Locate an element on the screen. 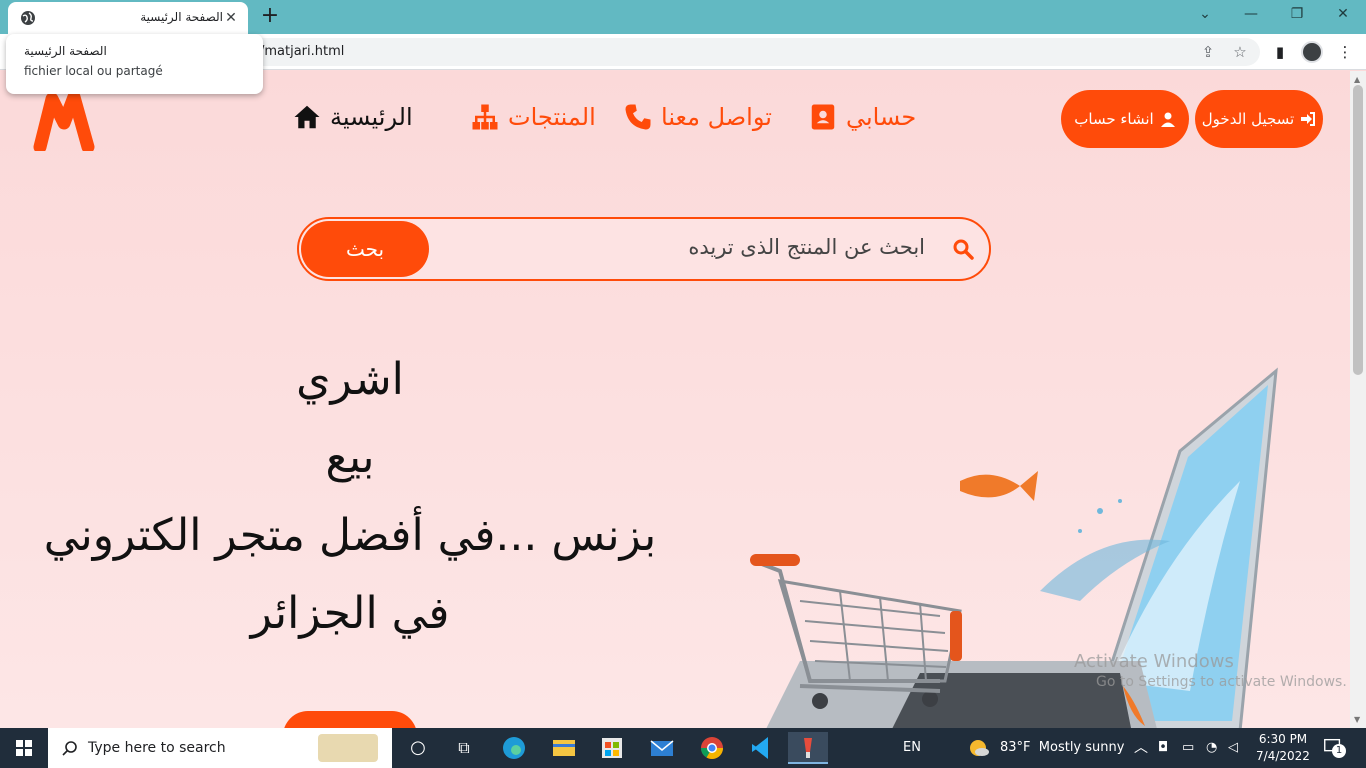  nav-home: الرئيسية is located at coordinates (352, 117).